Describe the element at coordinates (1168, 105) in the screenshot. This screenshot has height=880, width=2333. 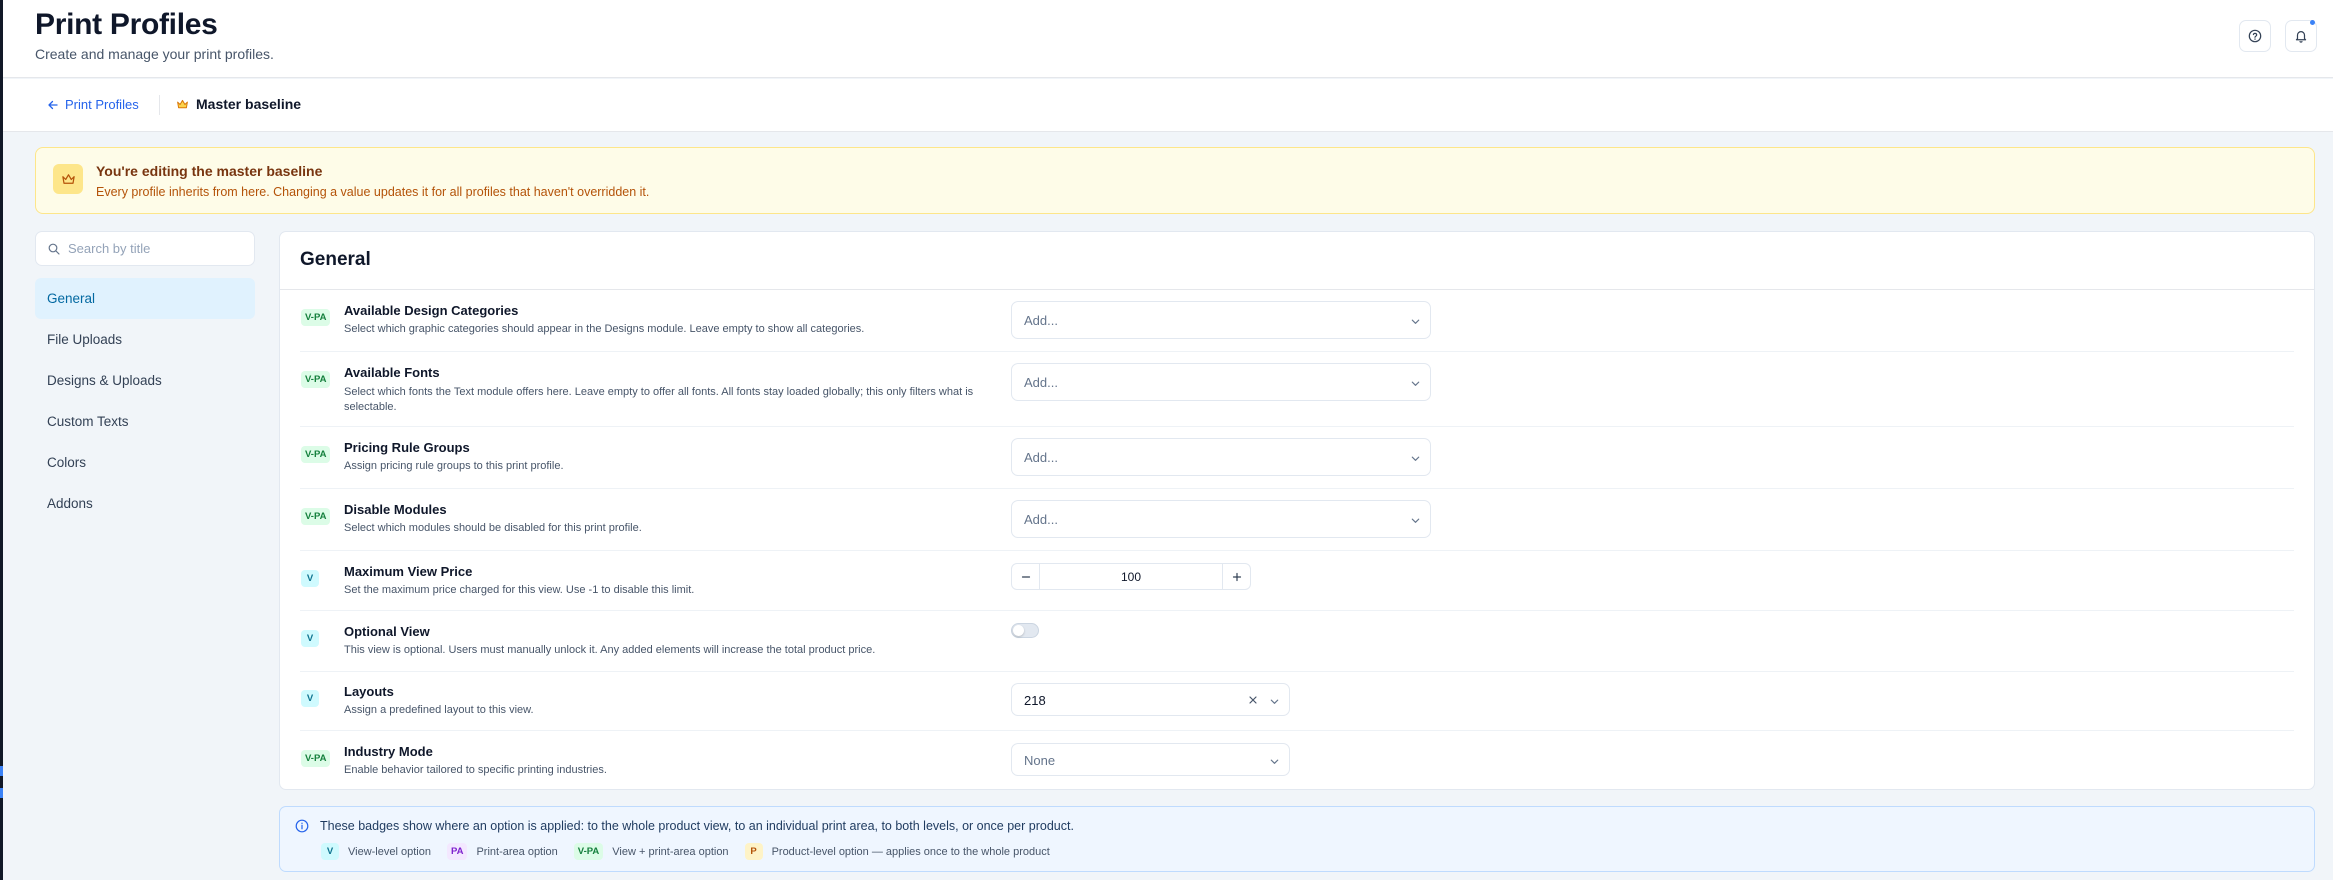
I see `breadcrumb: Print Profiles Master baseline` at that location.